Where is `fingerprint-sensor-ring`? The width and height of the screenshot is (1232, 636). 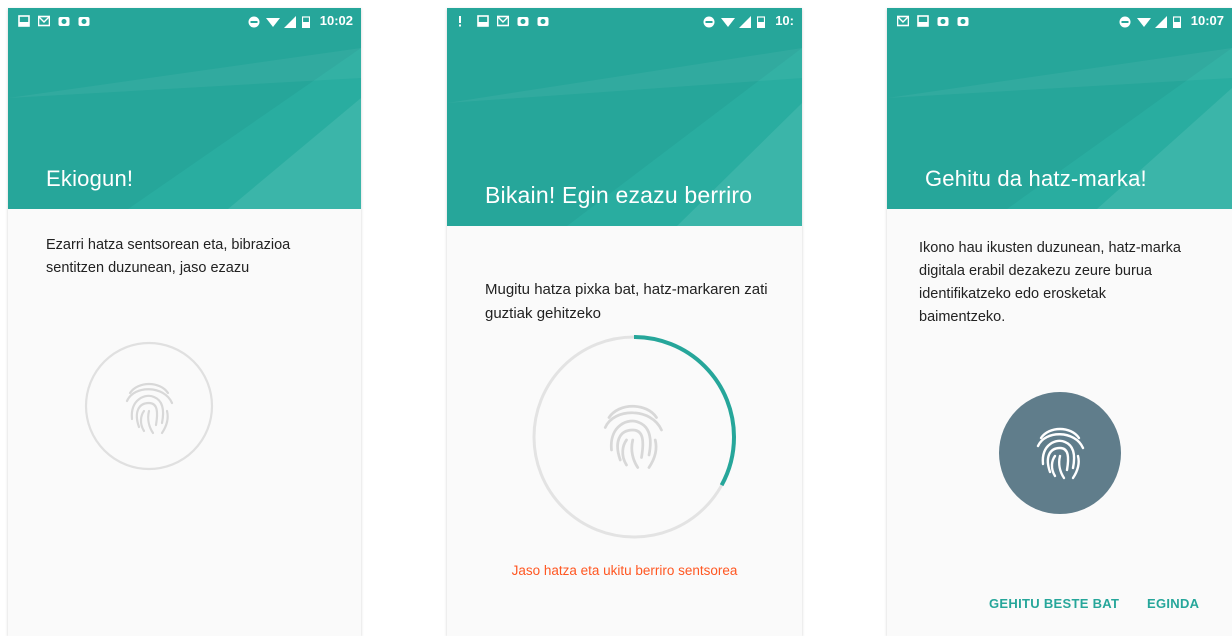
fingerprint-sensor-ring is located at coordinates (149, 406).